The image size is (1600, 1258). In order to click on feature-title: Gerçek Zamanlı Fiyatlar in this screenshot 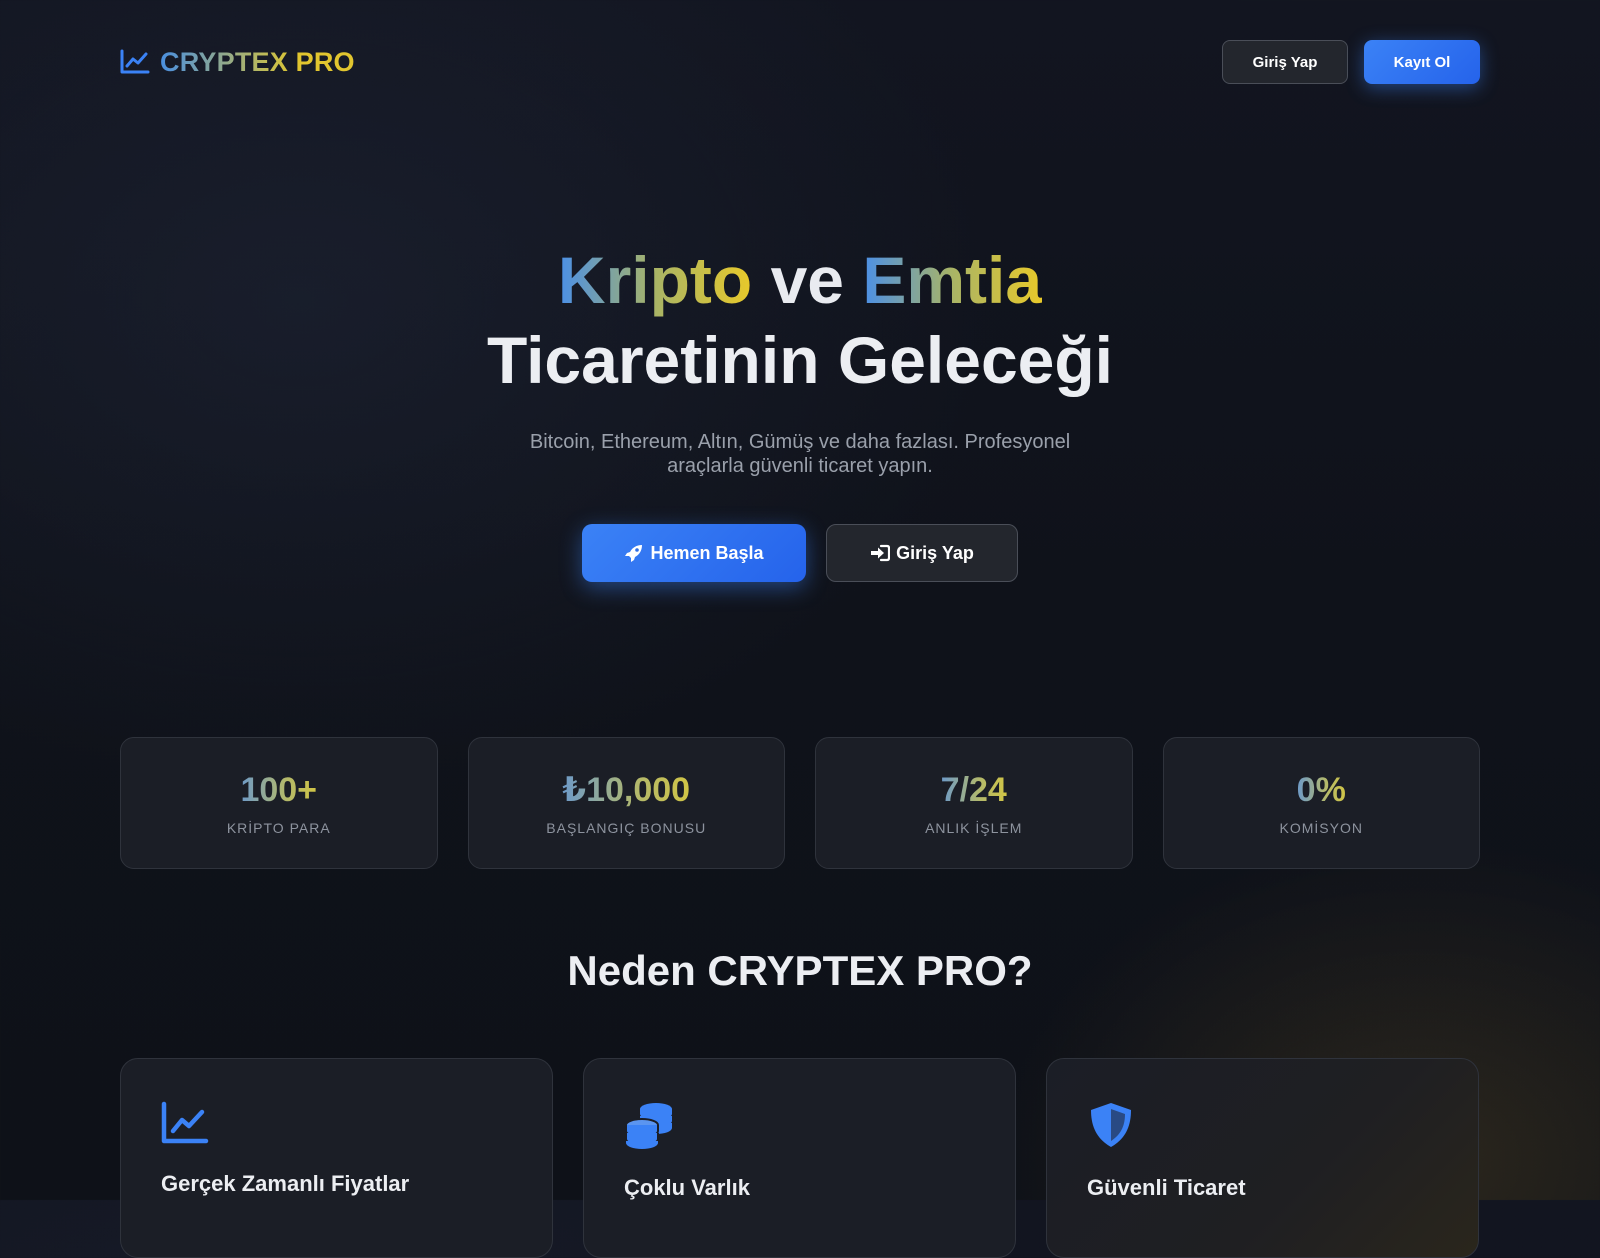, I will do `click(285, 1183)`.